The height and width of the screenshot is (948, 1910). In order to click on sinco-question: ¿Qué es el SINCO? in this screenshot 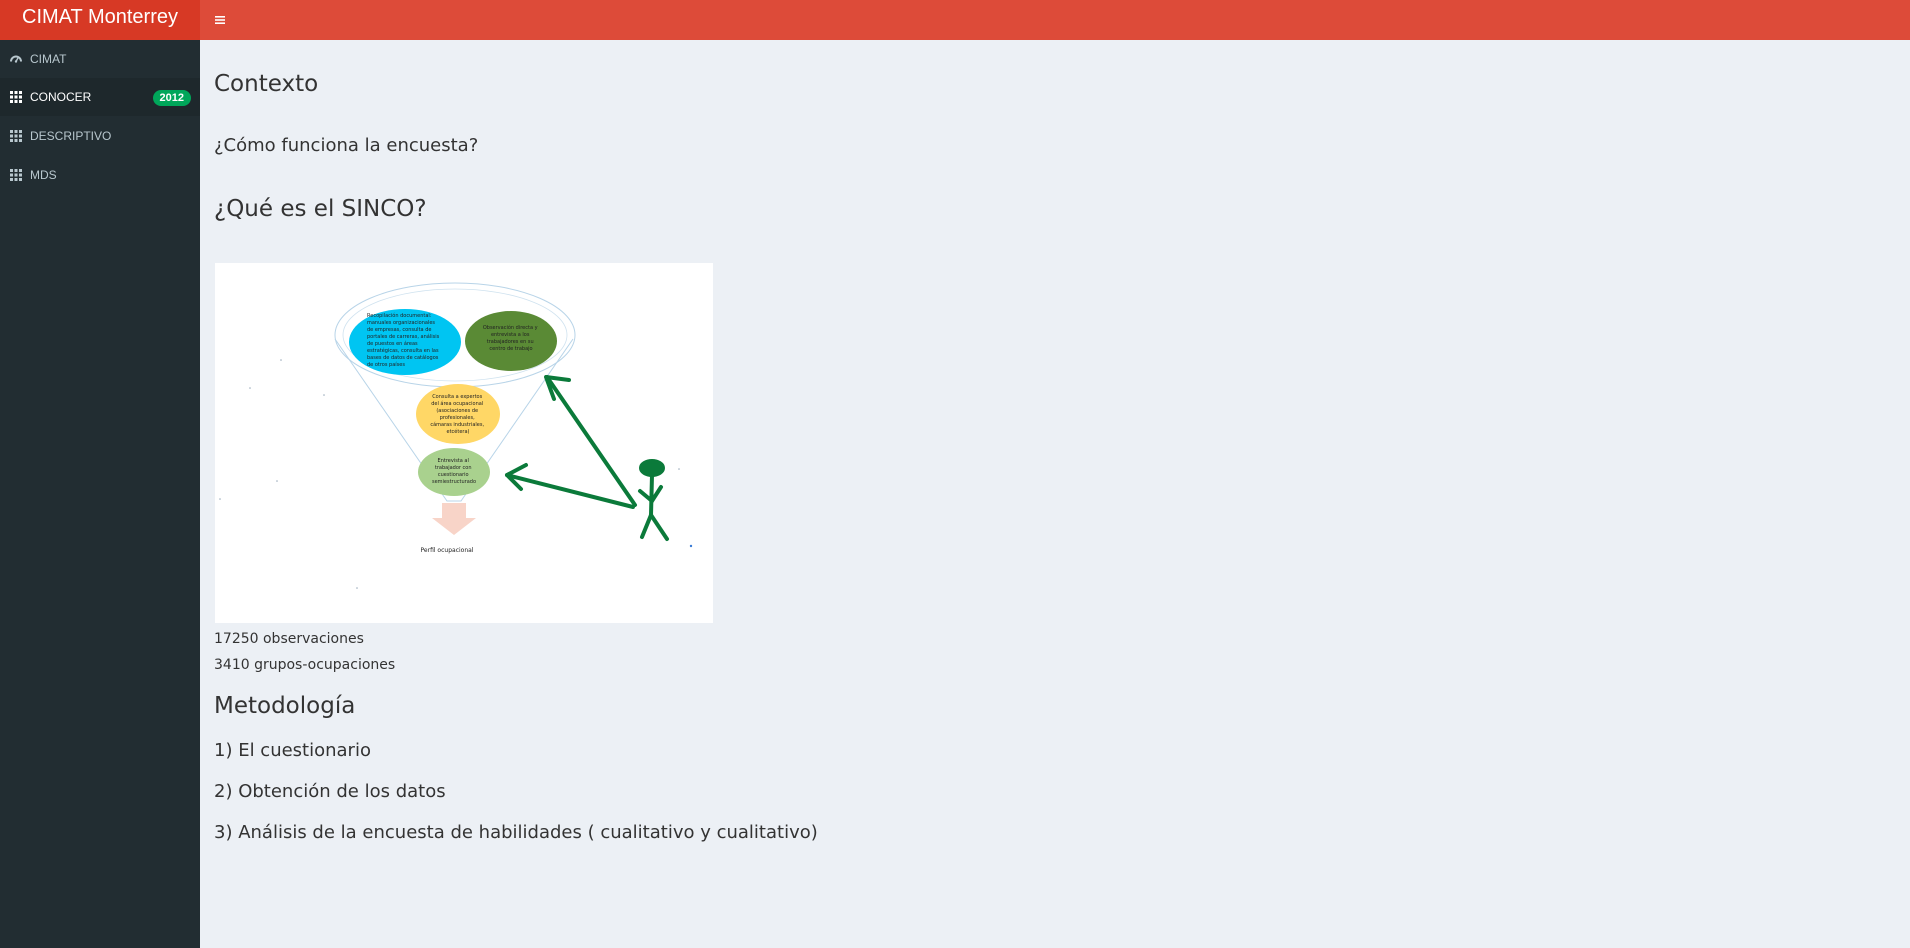, I will do `click(320, 209)`.